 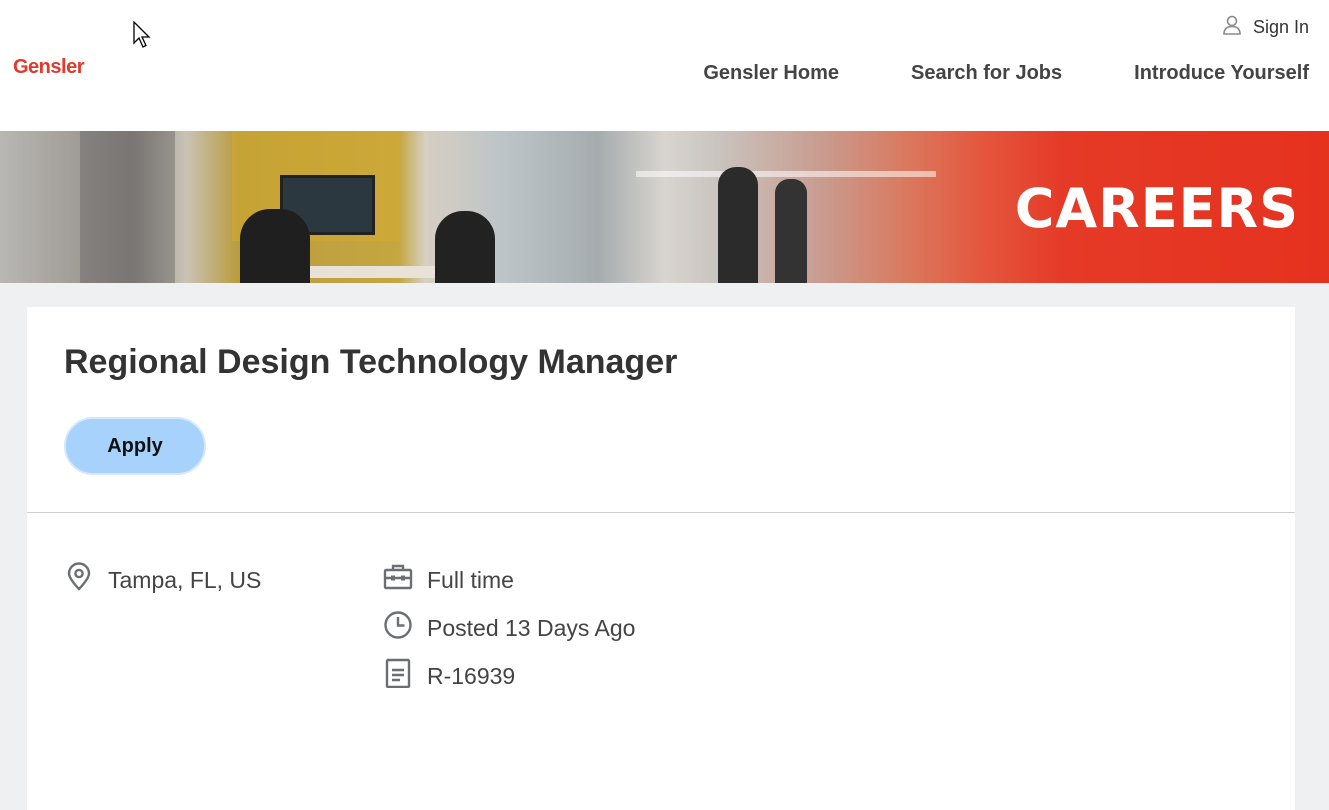 I want to click on banner-careers-text: CAREERS, so click(x=1156, y=208).